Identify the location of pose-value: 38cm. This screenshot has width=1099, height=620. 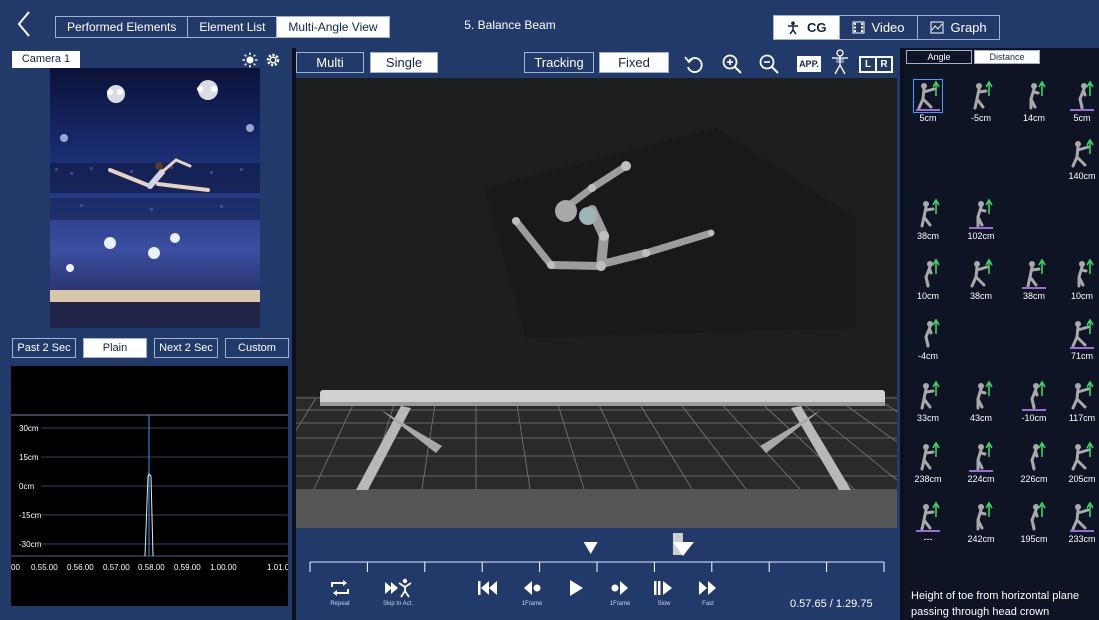
(980, 296).